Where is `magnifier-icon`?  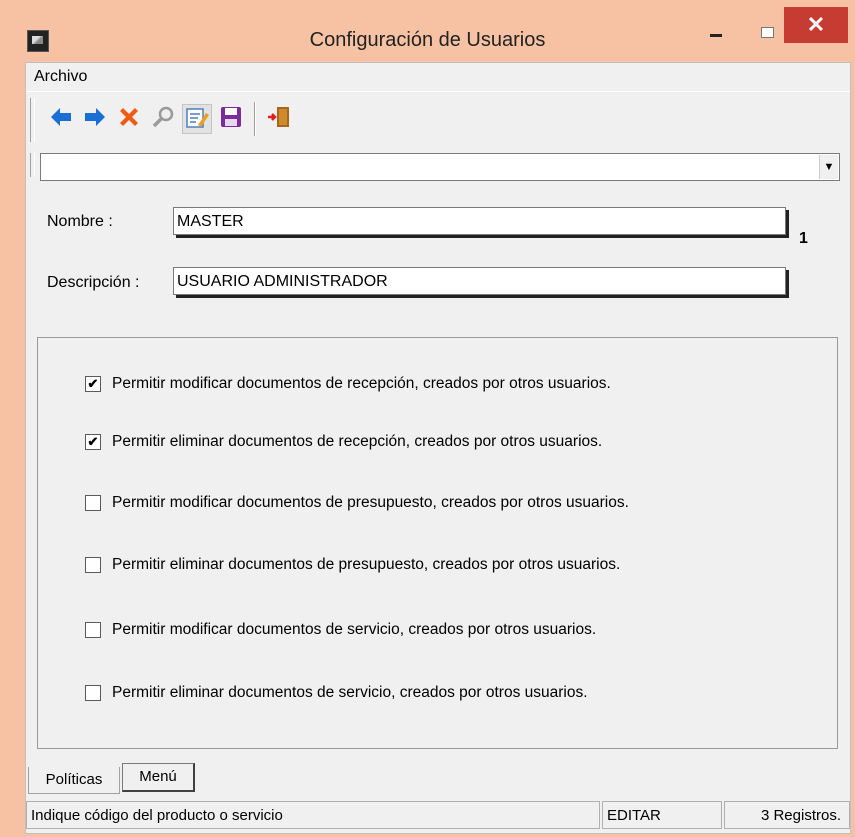 magnifier-icon is located at coordinates (163, 117).